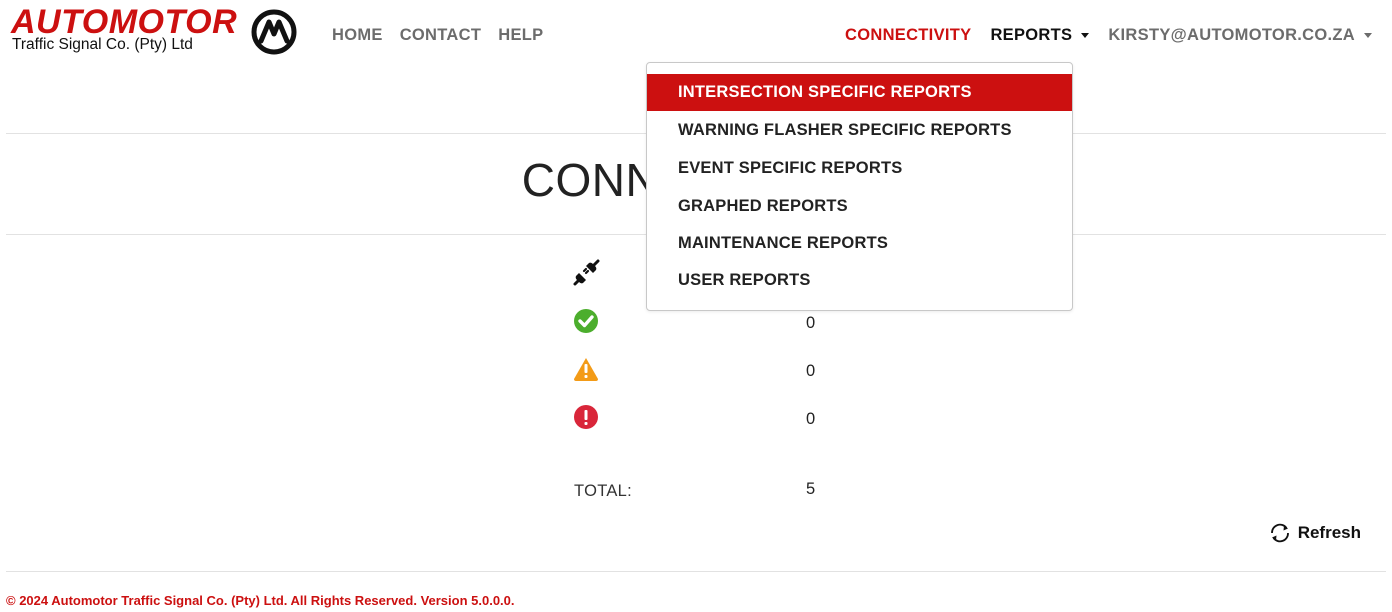  What do you see at coordinates (1279, 533) in the screenshot?
I see `refresh-icon` at bounding box center [1279, 533].